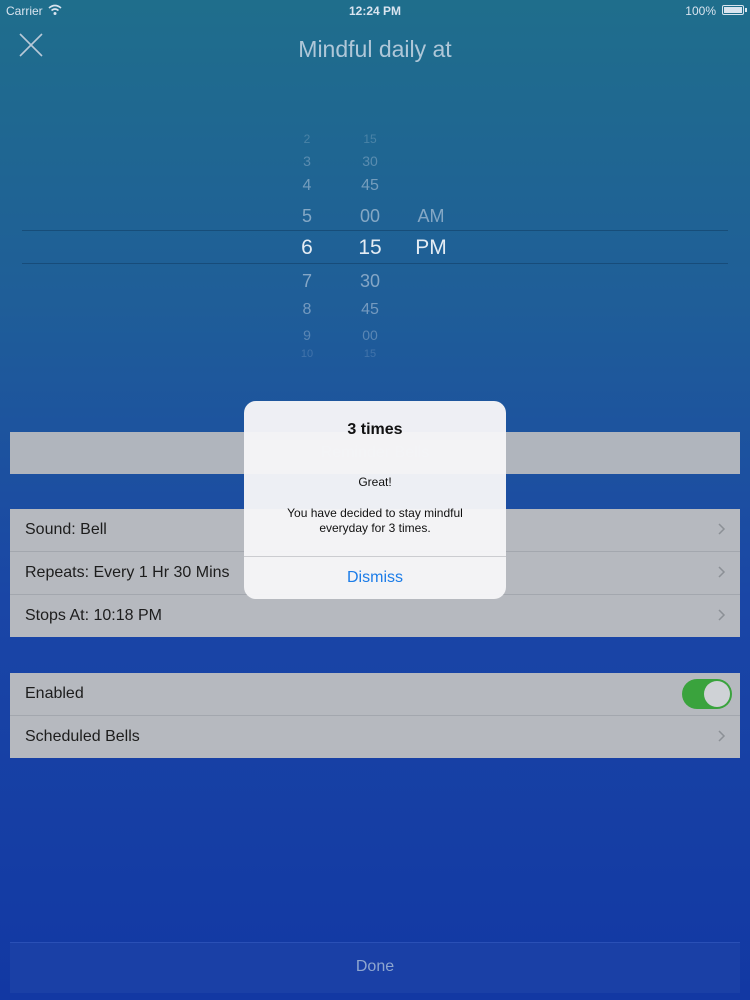  I want to click on toggles-group: Enabled Scheduled Bells, so click(375, 715).